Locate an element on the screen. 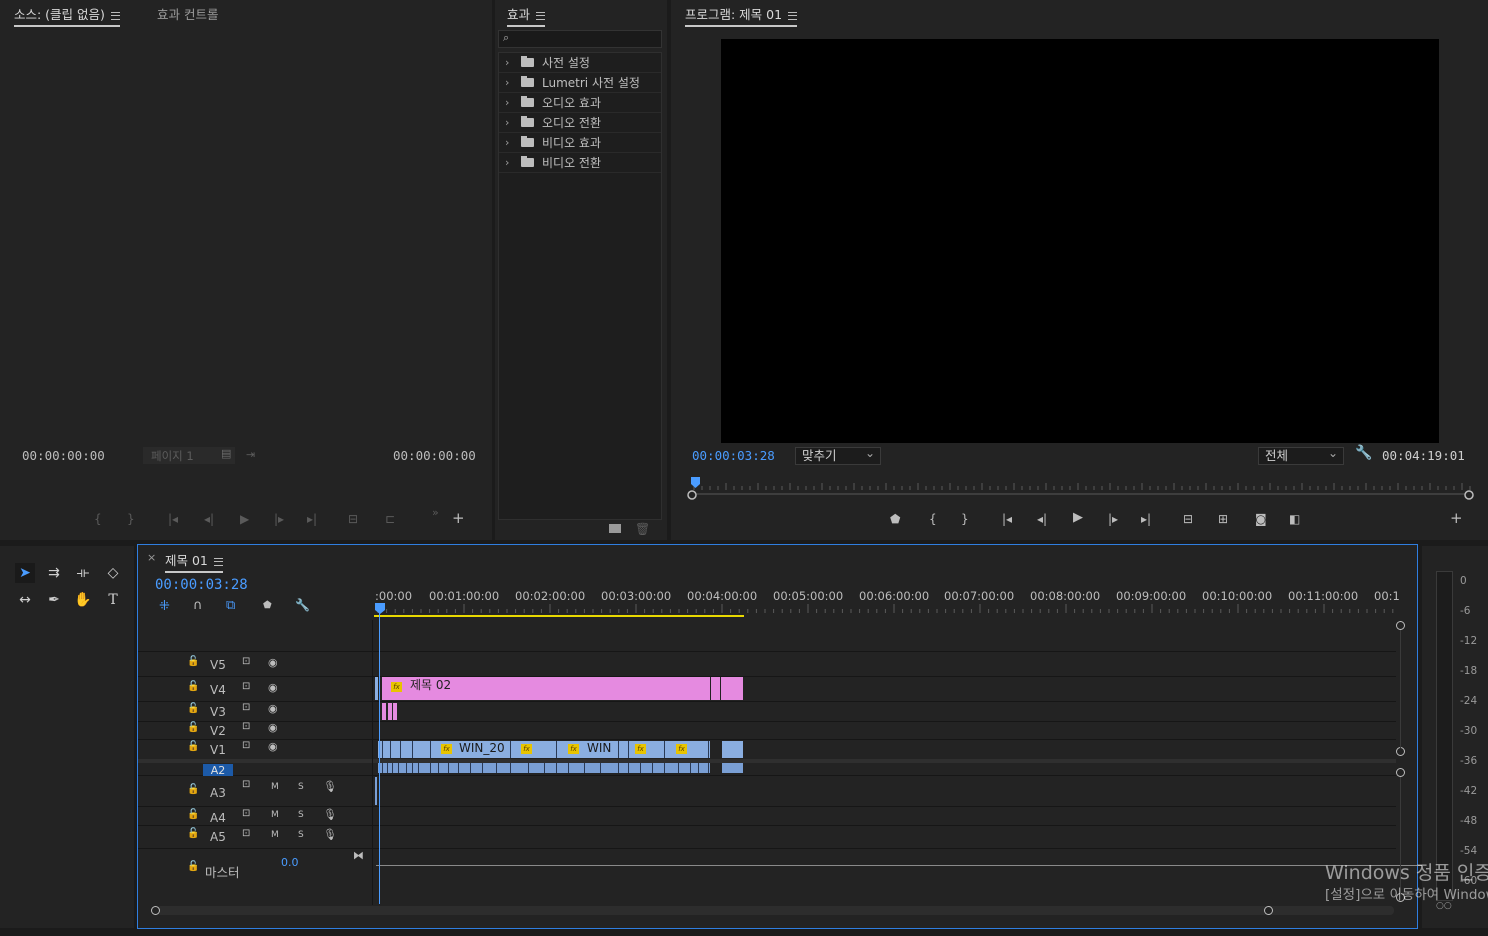 Image resolution: width=1488 pixels, height=936 pixels. effects-item-presets: › 사전 설정 is located at coordinates (580, 63).